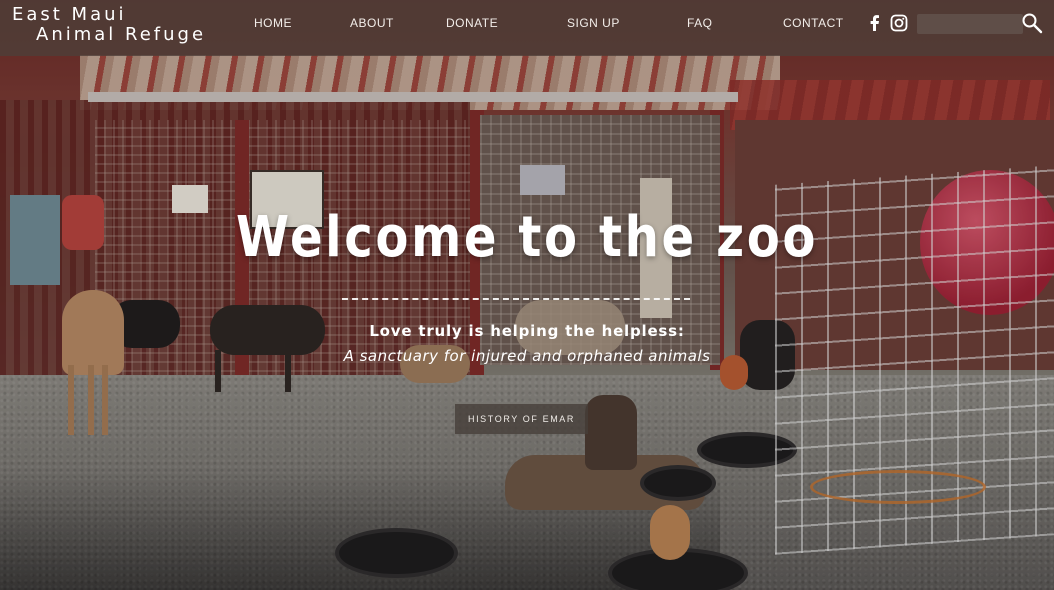 The height and width of the screenshot is (590, 1054). Describe the element at coordinates (593, 23) in the screenshot. I see `nav-sign-up: SIGN UP` at that location.